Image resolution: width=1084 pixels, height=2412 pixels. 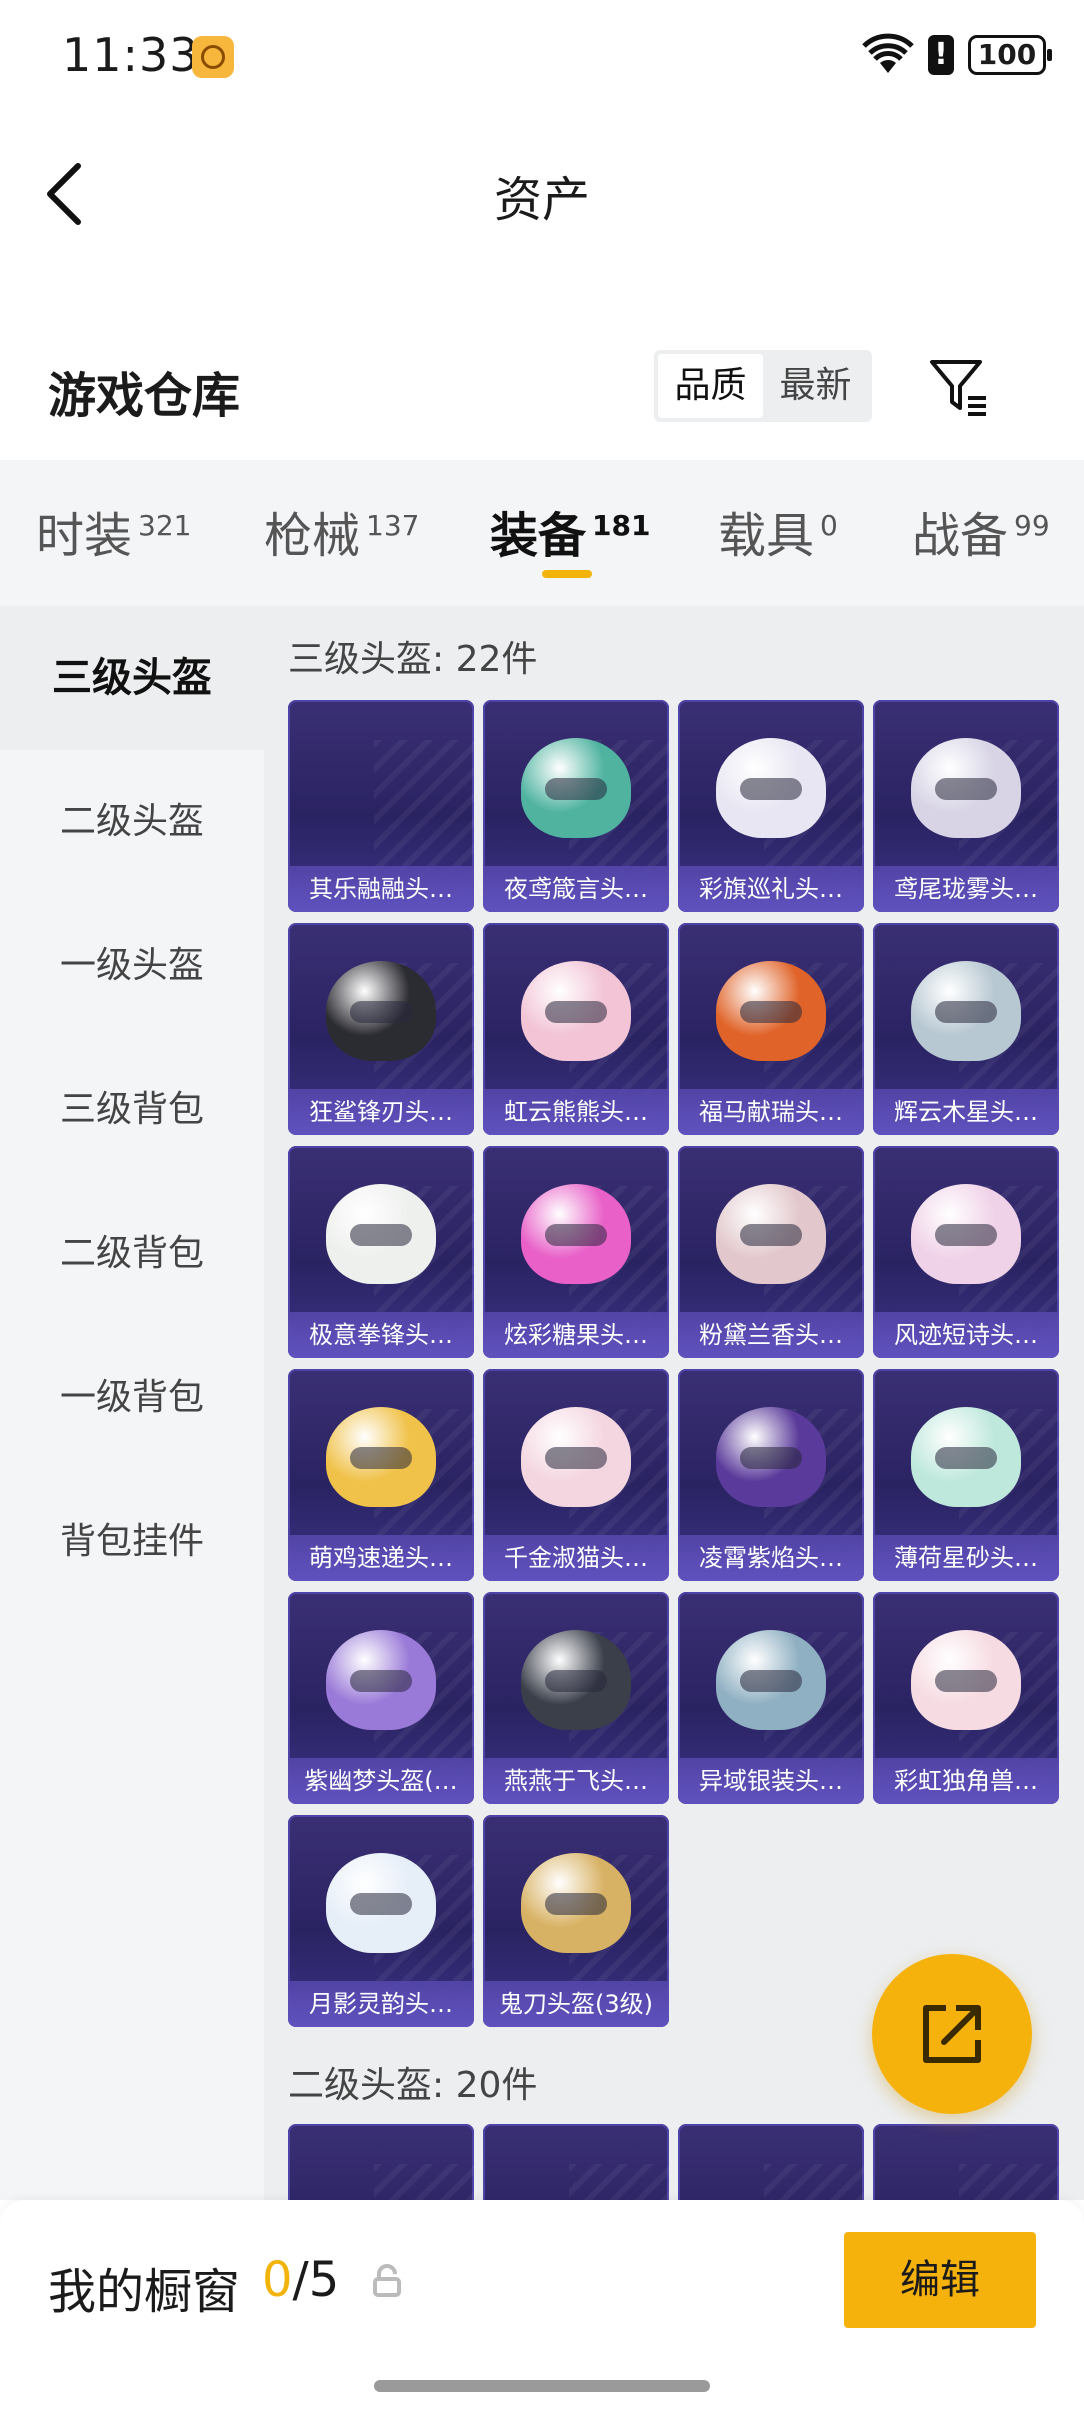 What do you see at coordinates (541, 200) in the screenshot?
I see `page-title: 资产` at bounding box center [541, 200].